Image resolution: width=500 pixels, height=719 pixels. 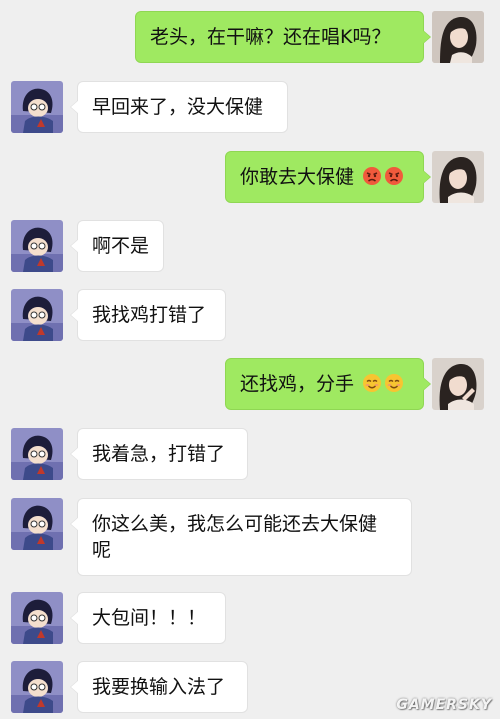 I want to click on message-row: 还找鸡，分手, so click(x=250, y=384).